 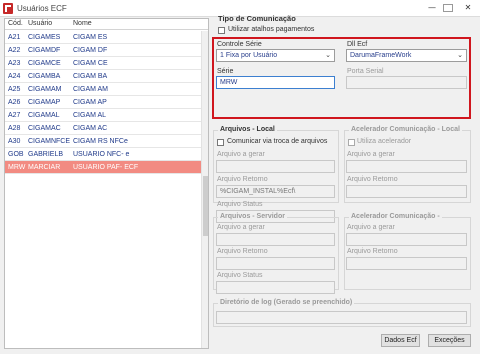 What do you see at coordinates (14, 102) in the screenshot?
I see `cell-codigo: A26` at bounding box center [14, 102].